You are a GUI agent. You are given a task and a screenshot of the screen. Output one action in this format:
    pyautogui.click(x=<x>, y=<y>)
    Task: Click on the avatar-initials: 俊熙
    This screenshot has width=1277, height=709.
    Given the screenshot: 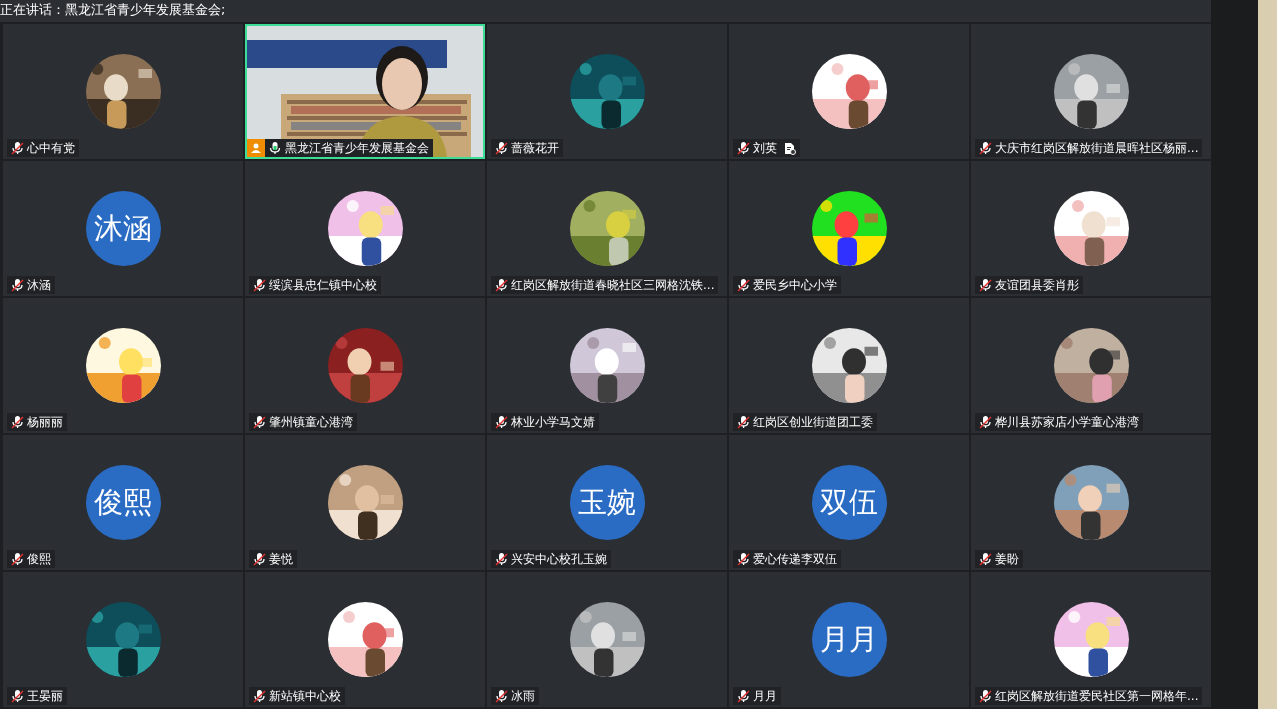 What is the action you would take?
    pyautogui.click(x=123, y=502)
    